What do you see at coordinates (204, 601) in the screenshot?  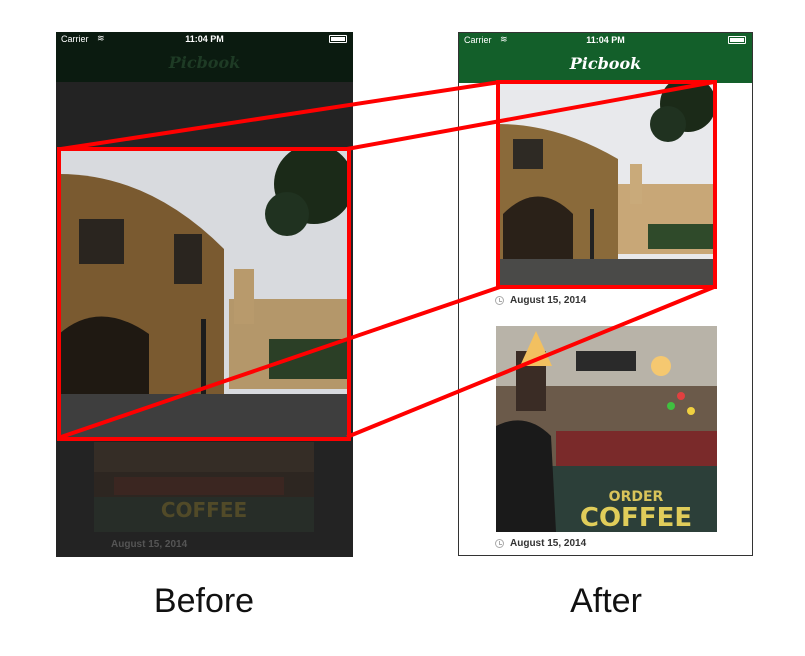 I see `before-caption: Before` at bounding box center [204, 601].